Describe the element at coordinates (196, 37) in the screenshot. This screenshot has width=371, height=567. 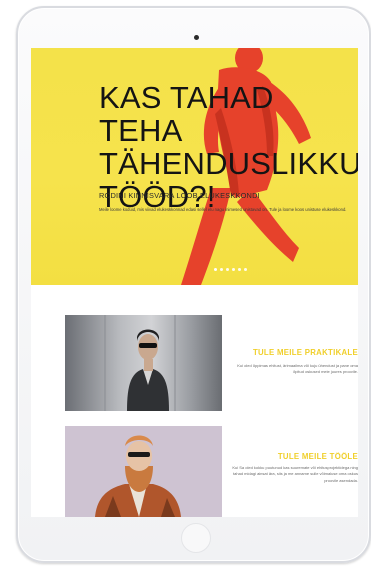
I see `camera-icon` at that location.